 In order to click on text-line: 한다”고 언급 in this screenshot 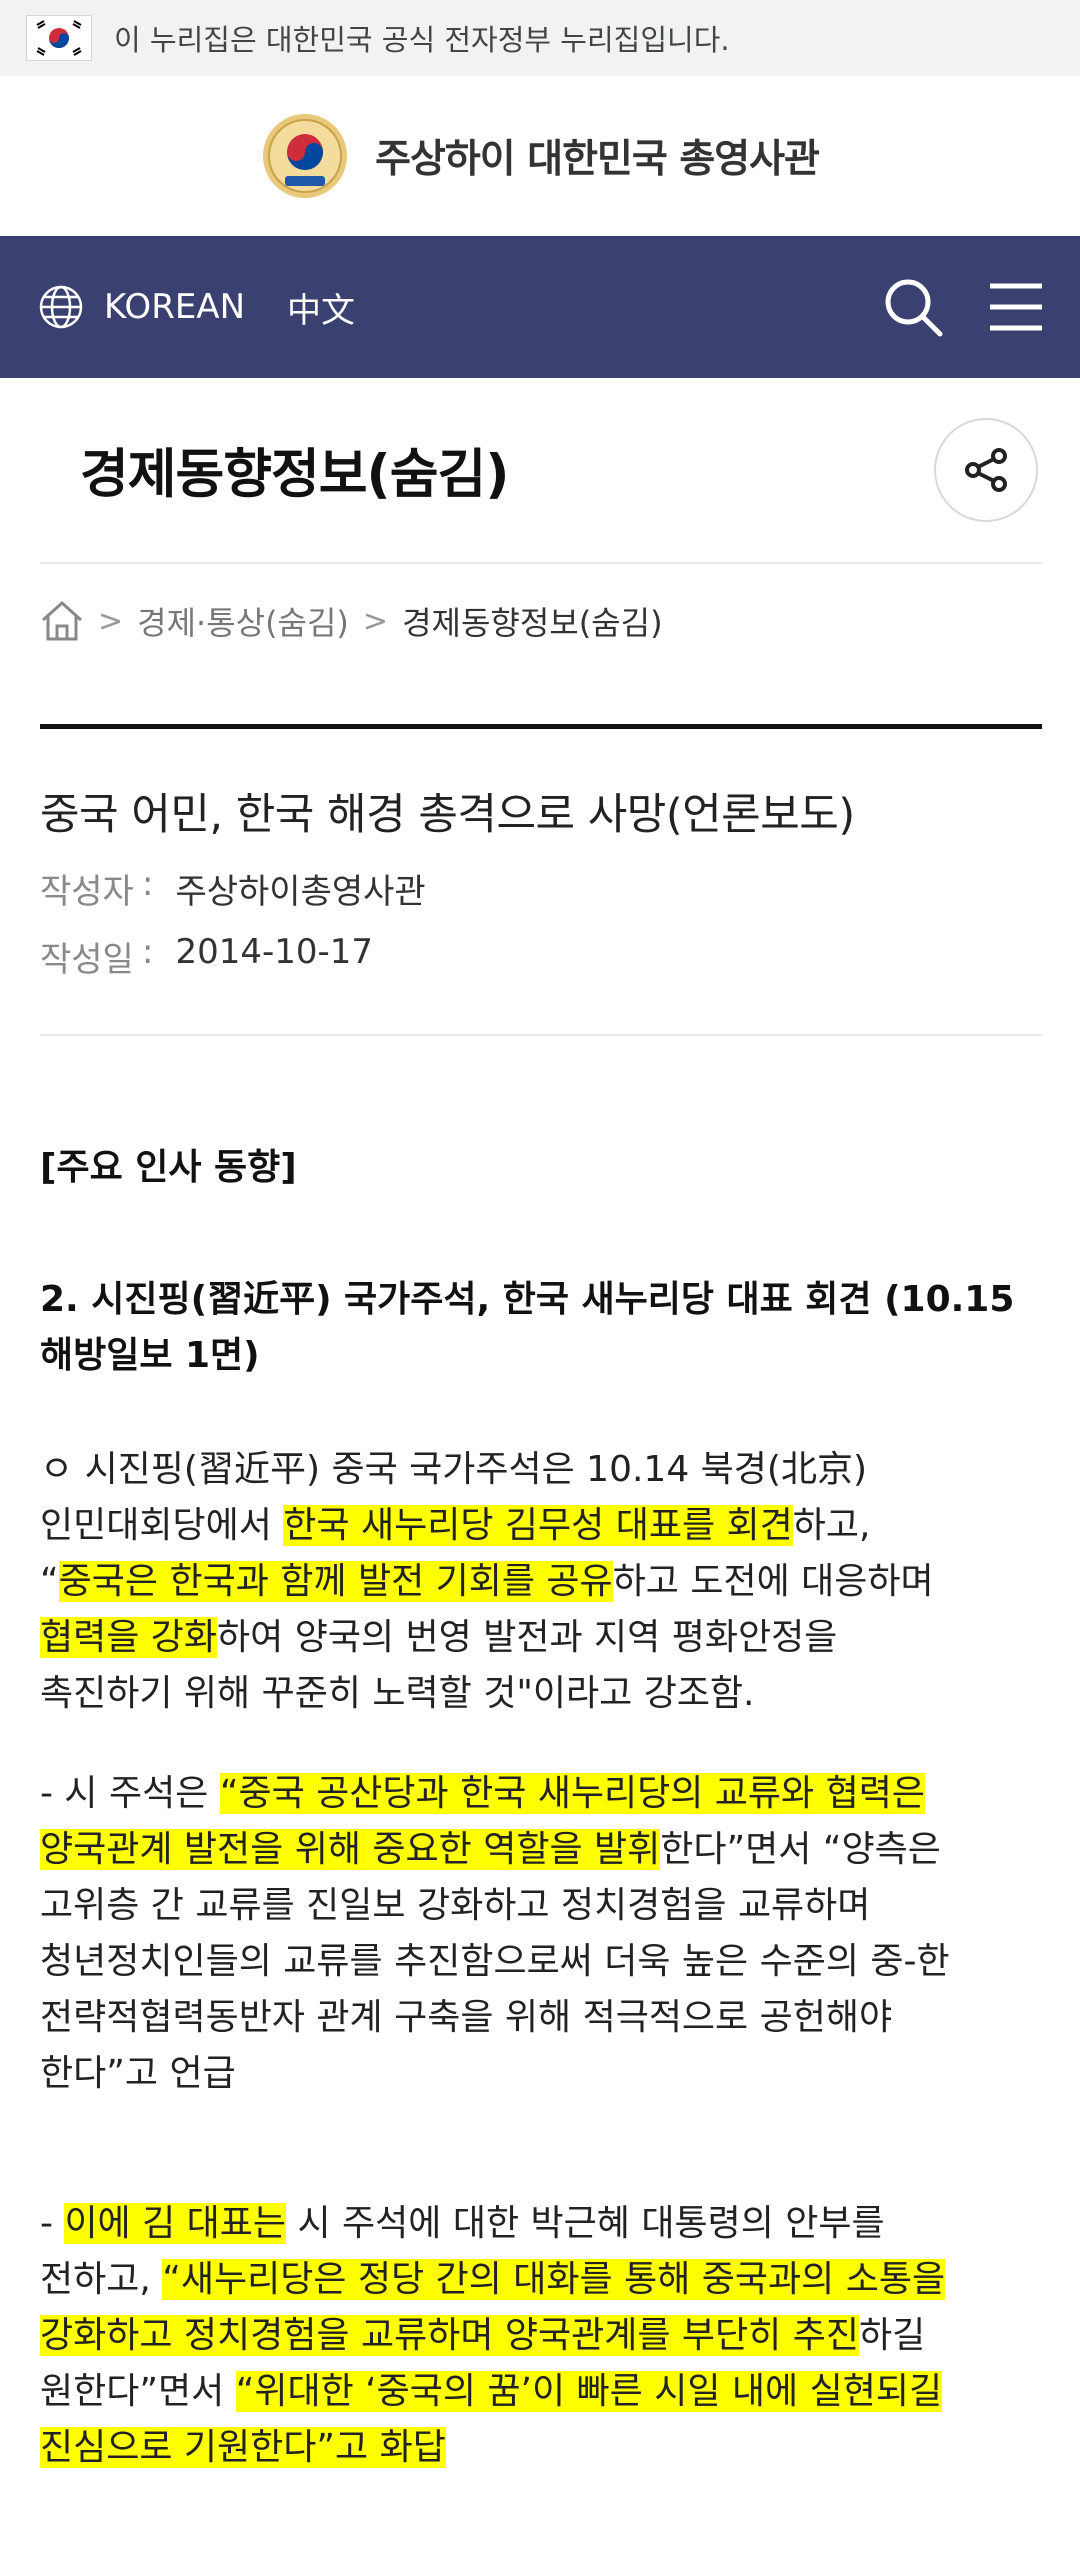, I will do `click(138, 2073)`.